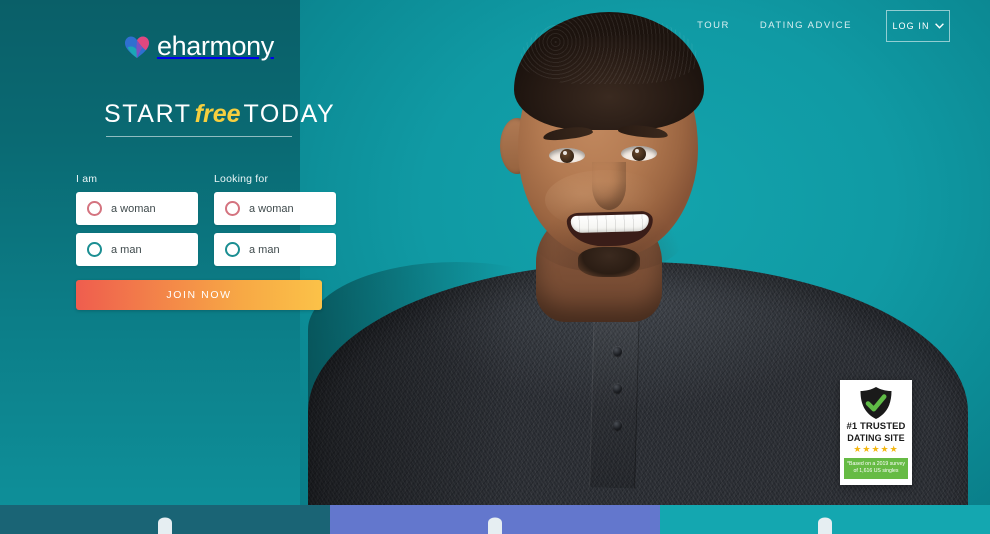  I want to click on login-button: LOG IN, so click(918, 26).